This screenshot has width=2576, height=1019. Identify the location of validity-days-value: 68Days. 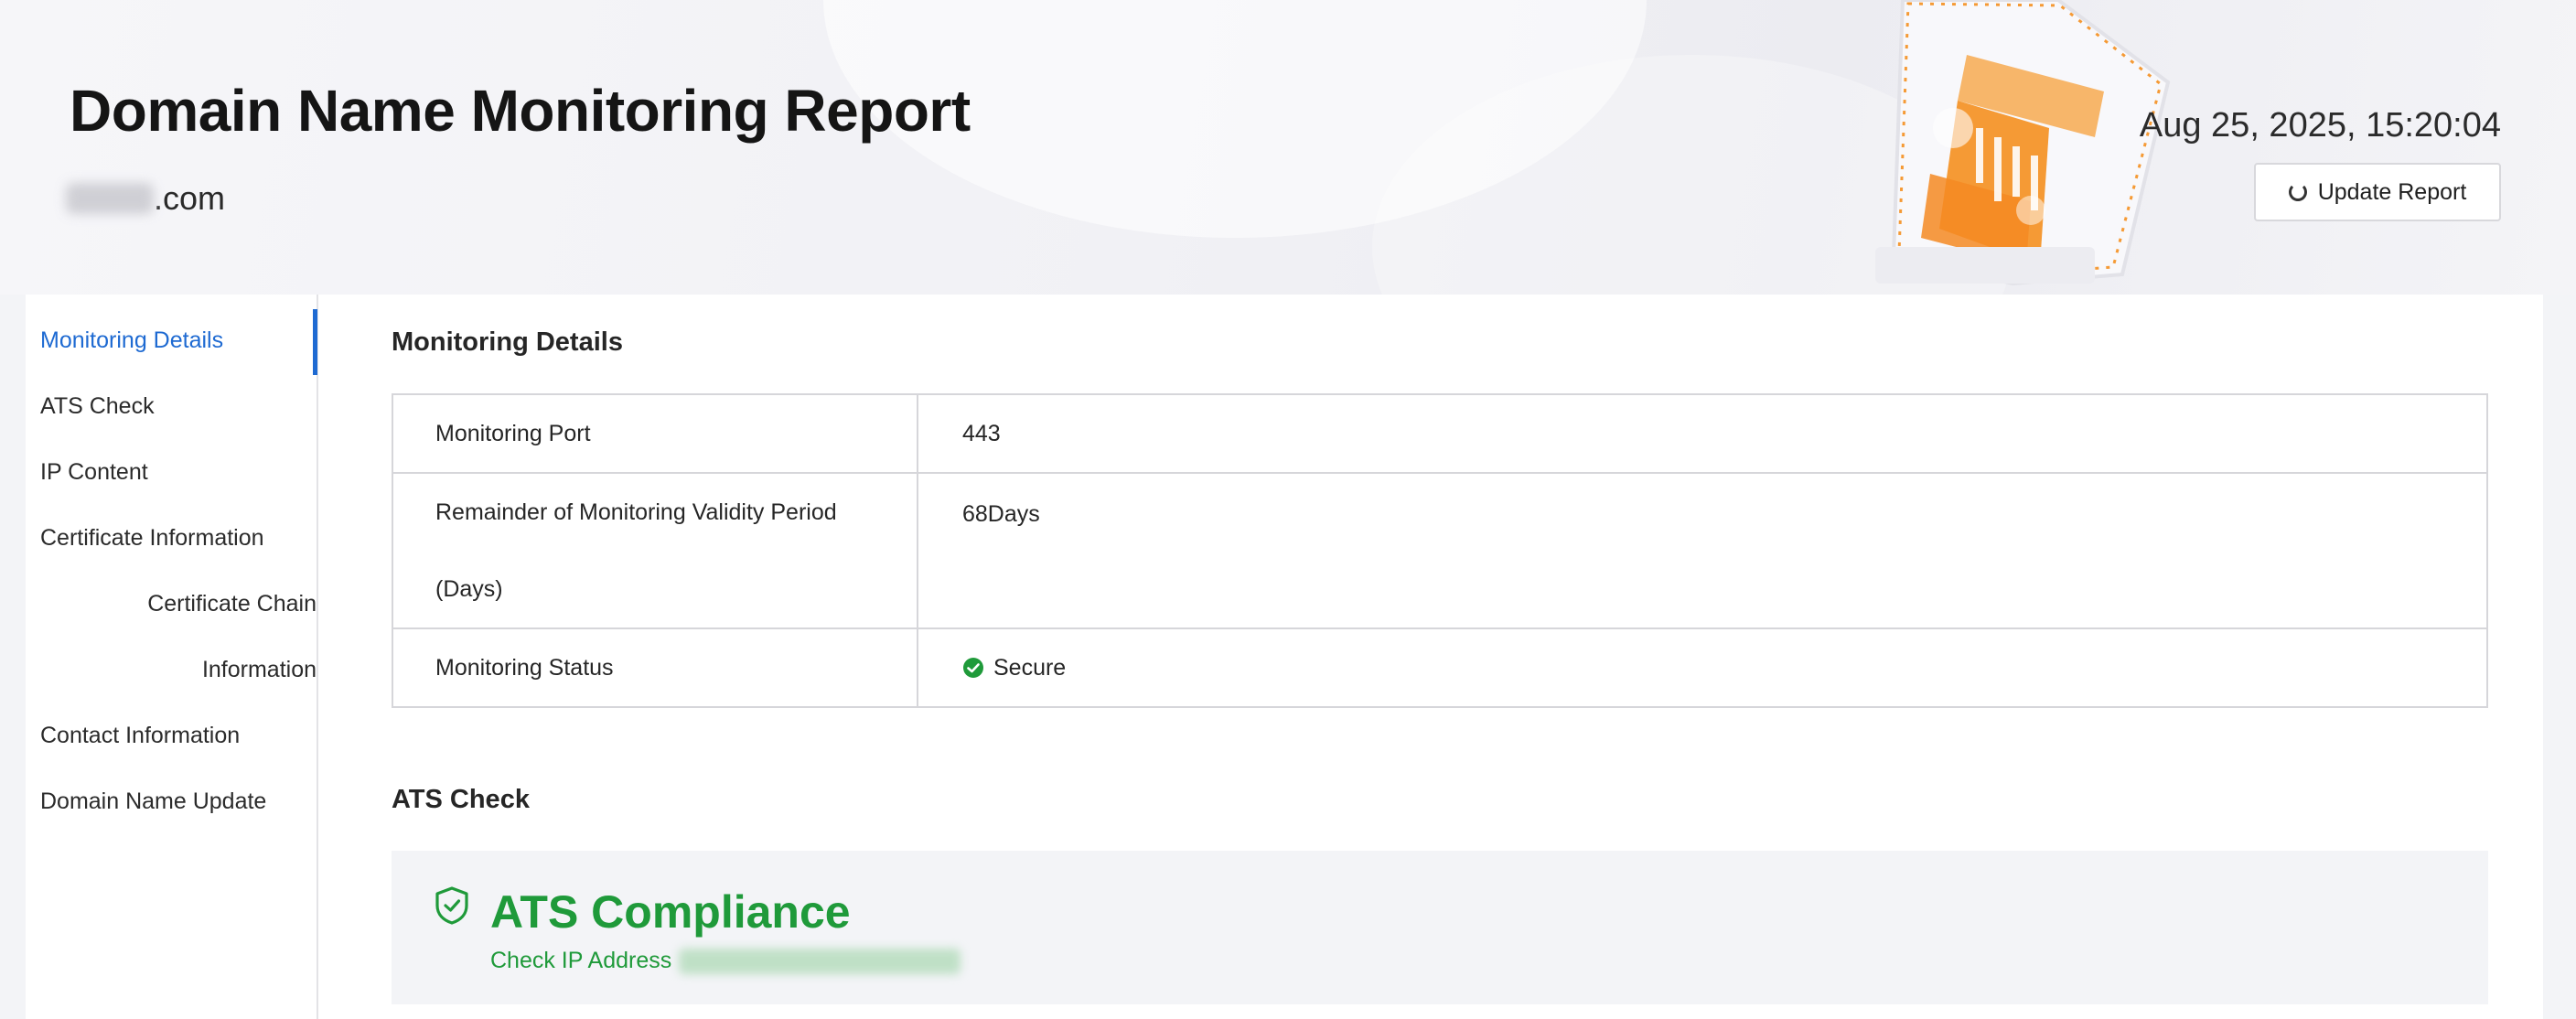
(1001, 513).